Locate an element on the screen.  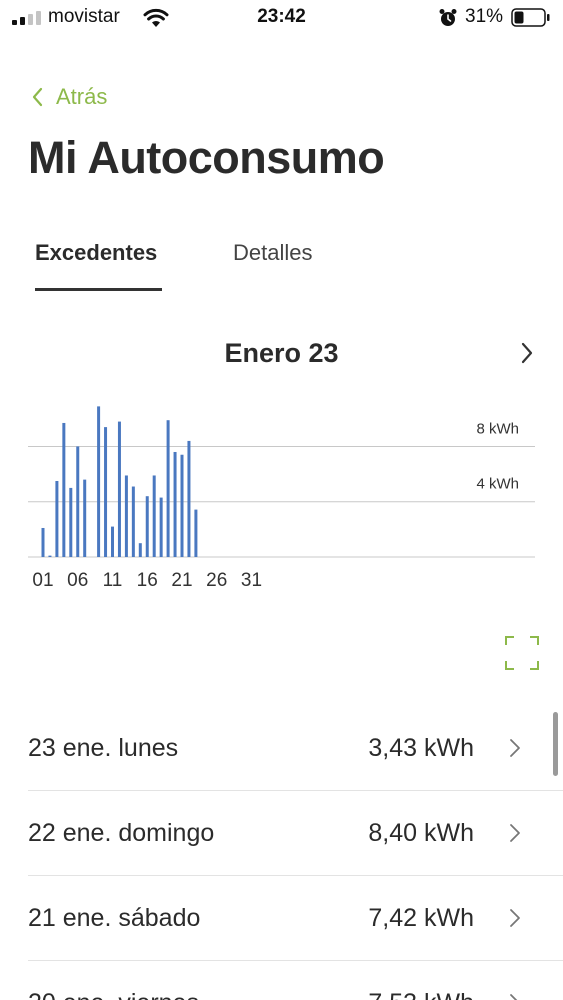
chart-month-title: Enero 23 is located at coordinates (281, 353).